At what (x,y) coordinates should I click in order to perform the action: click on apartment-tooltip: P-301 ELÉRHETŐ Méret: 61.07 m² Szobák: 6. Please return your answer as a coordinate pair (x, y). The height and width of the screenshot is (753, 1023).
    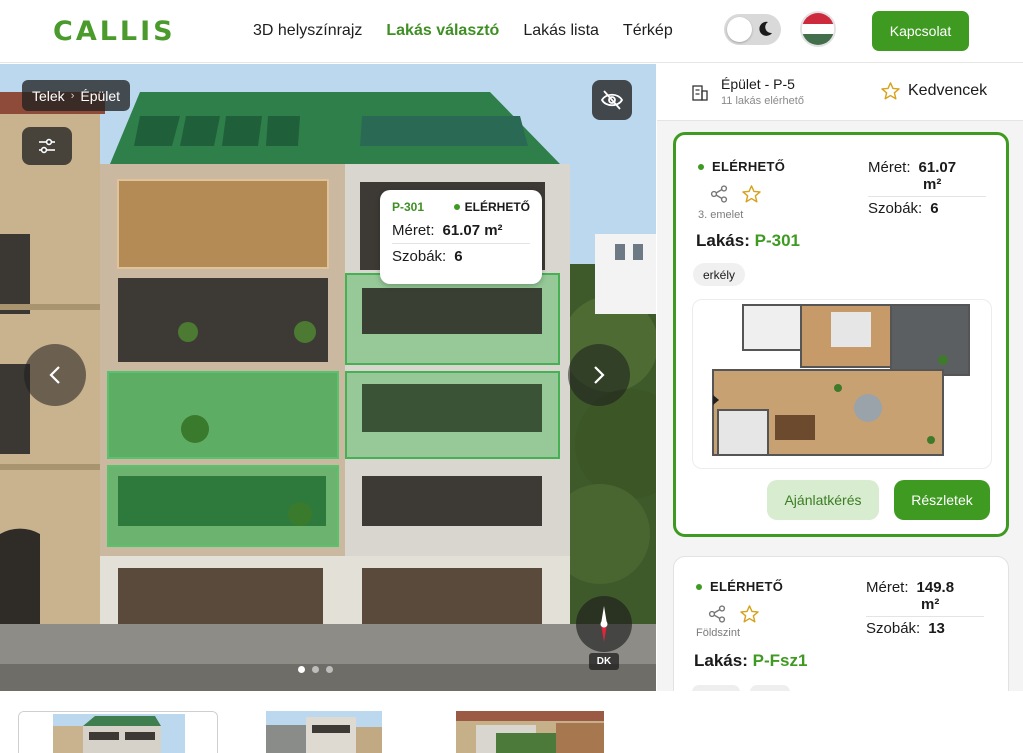
    Looking at the image, I should click on (461, 237).